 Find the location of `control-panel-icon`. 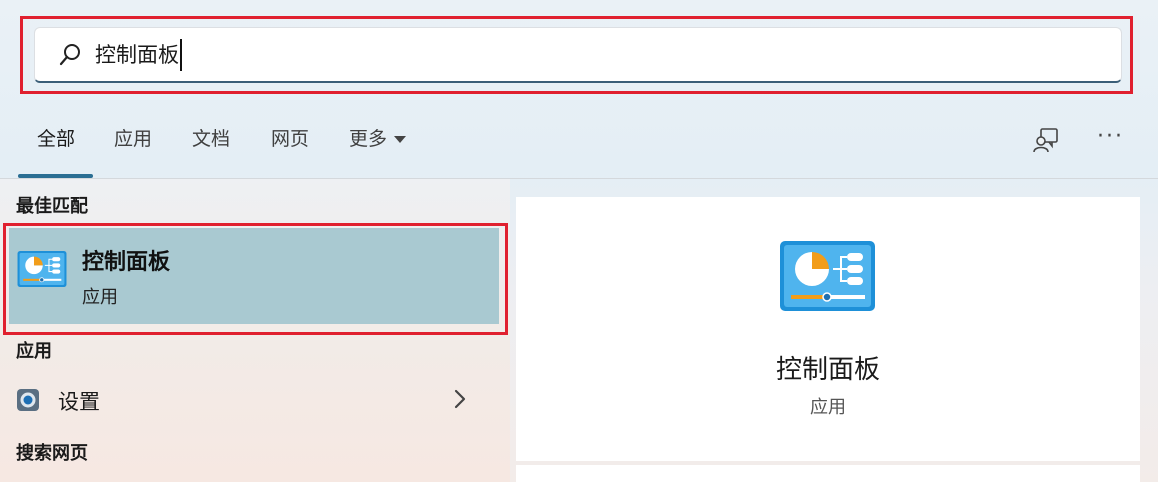

control-panel-icon is located at coordinates (827, 276).